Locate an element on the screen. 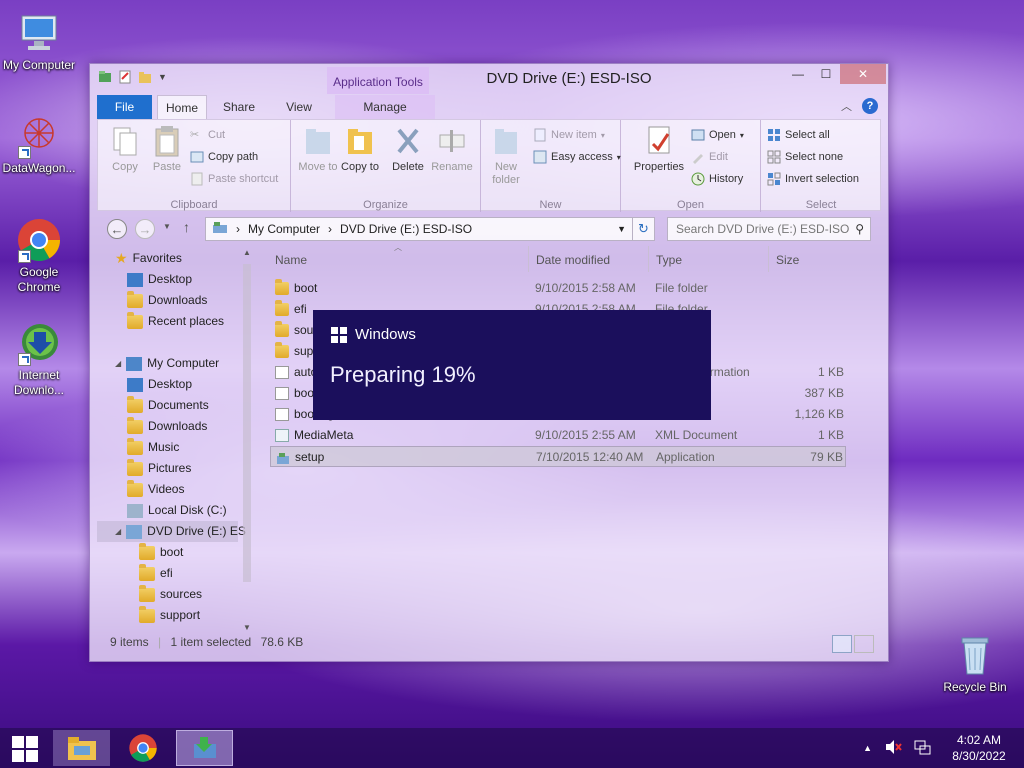 This screenshot has height=768, width=1024. nav-documents: Documents is located at coordinates (168, 405).